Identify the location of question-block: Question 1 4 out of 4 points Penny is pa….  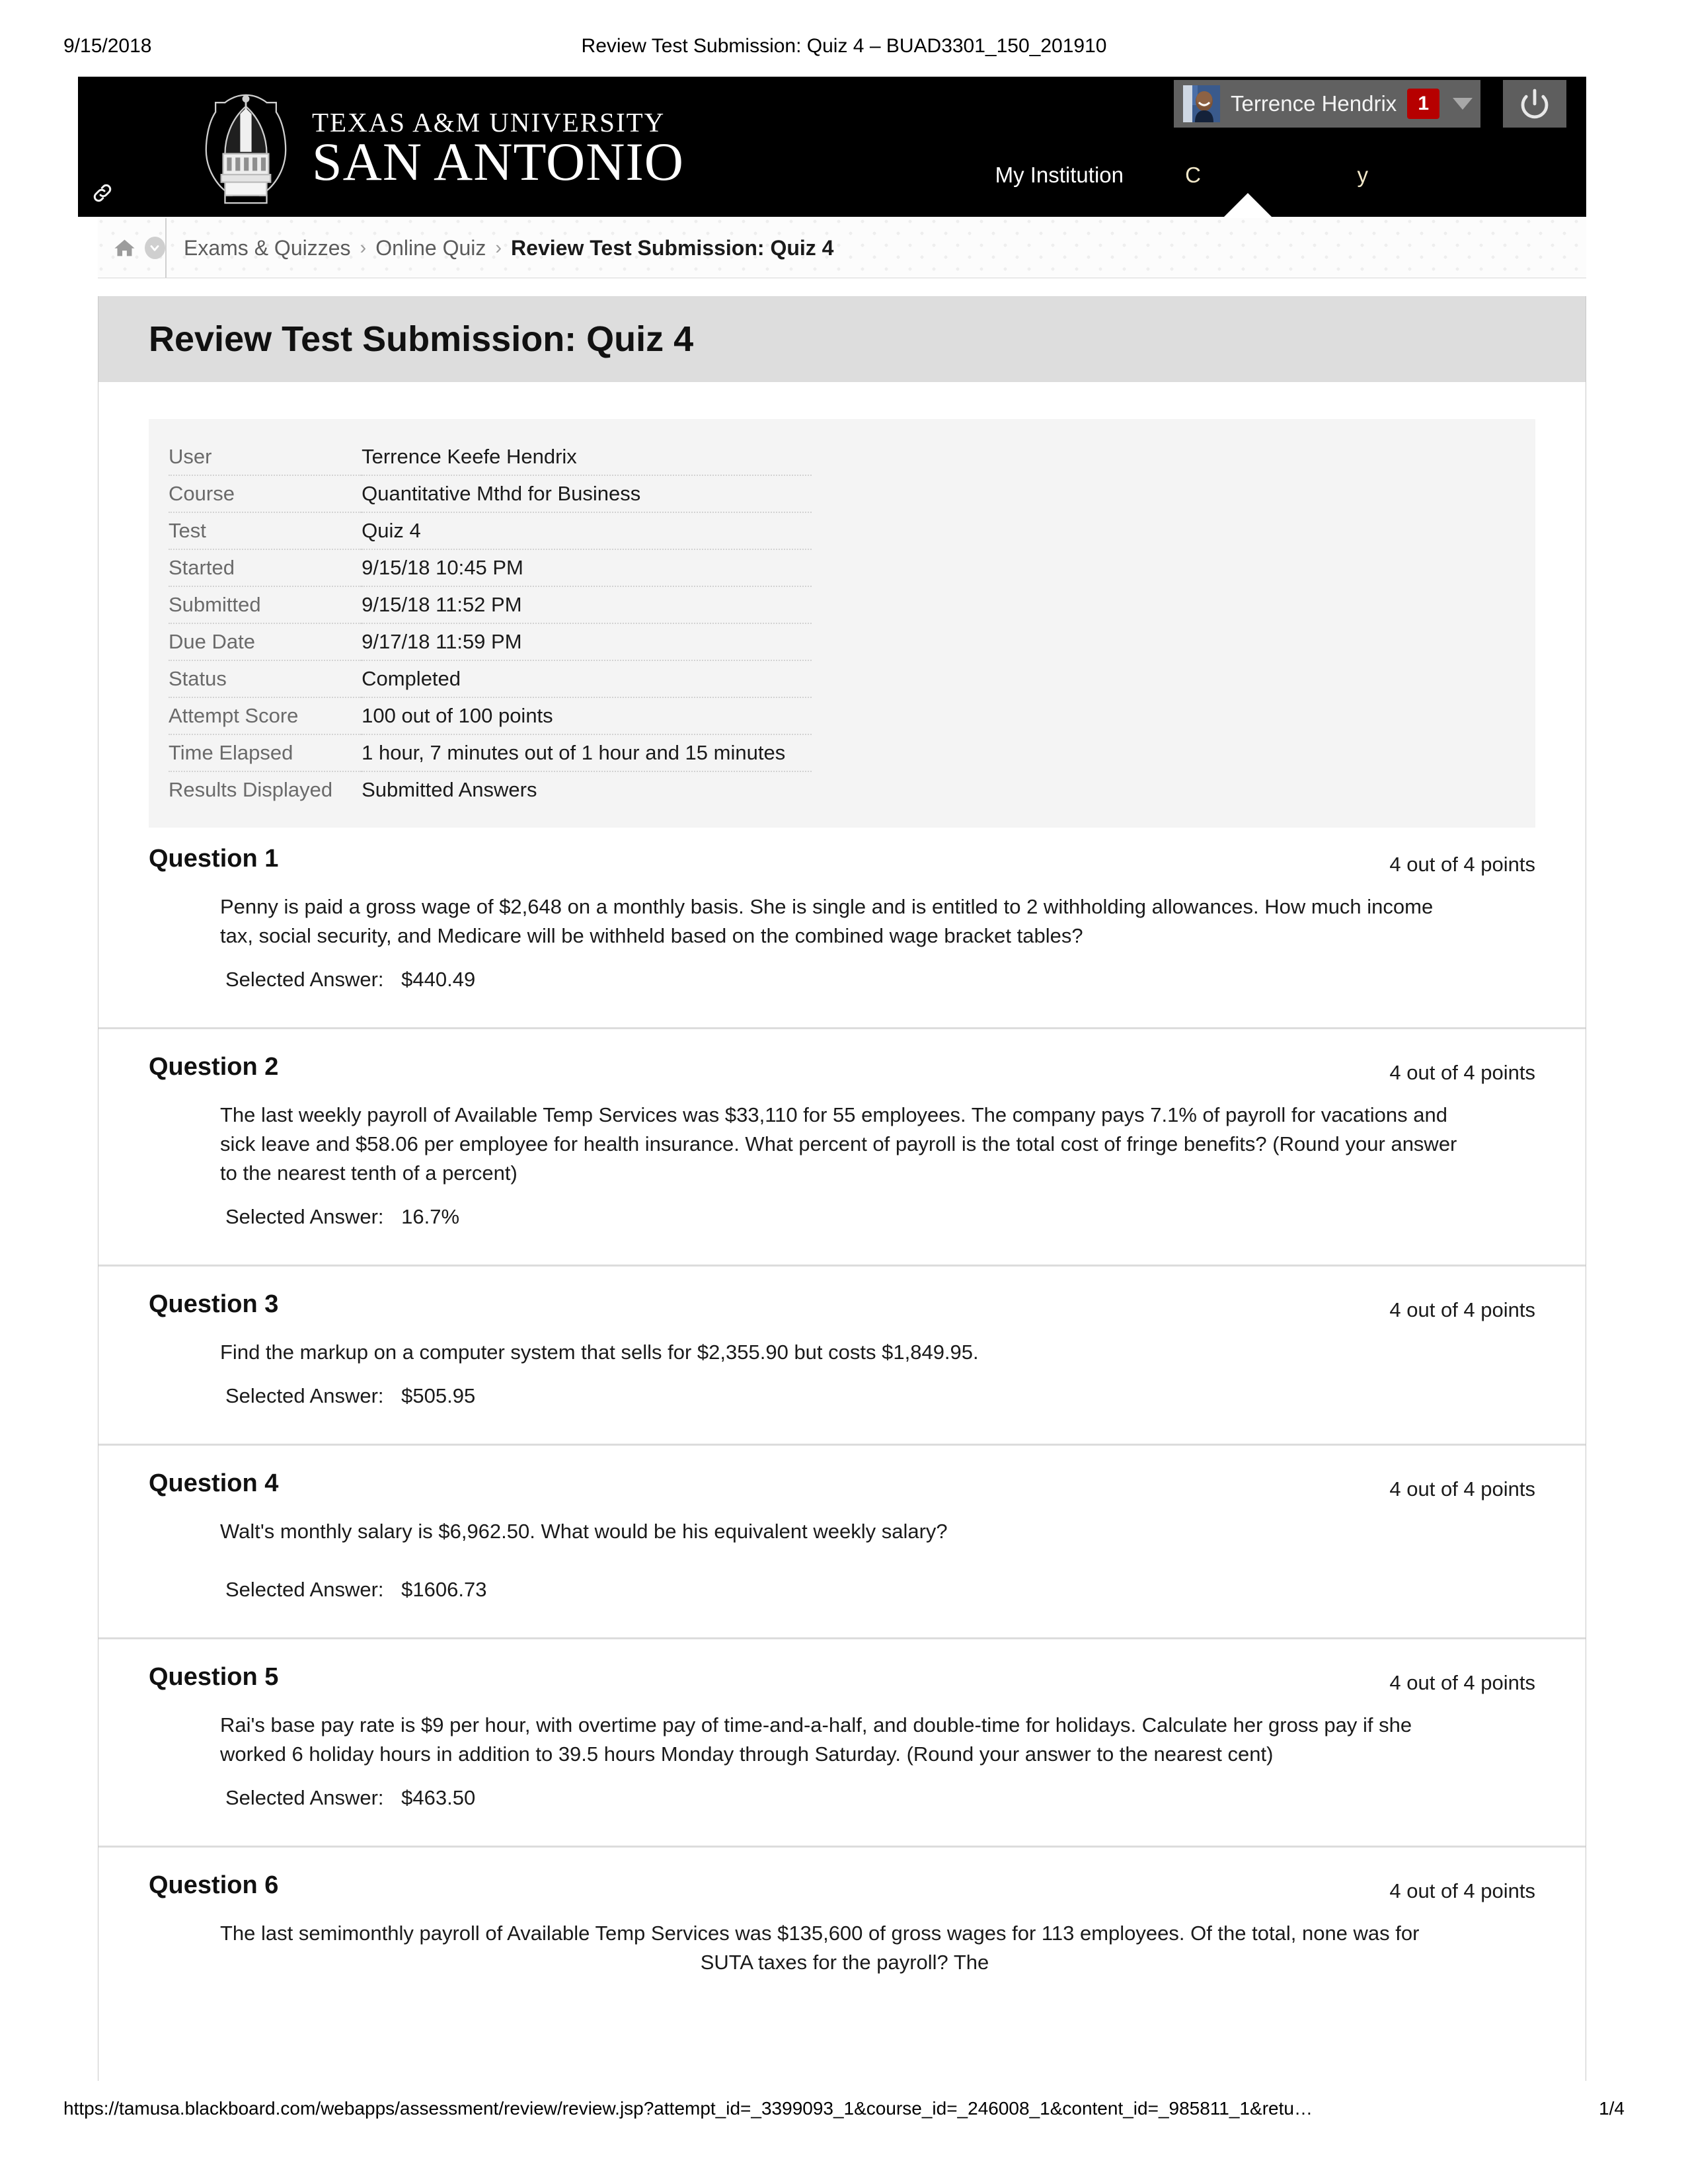
(842, 927).